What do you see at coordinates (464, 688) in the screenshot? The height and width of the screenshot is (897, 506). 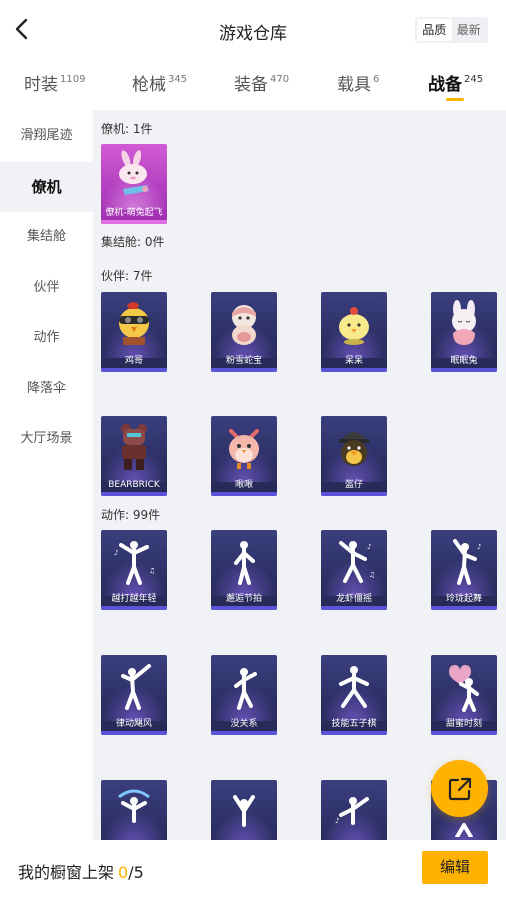 I see `heart-dance-icon` at bounding box center [464, 688].